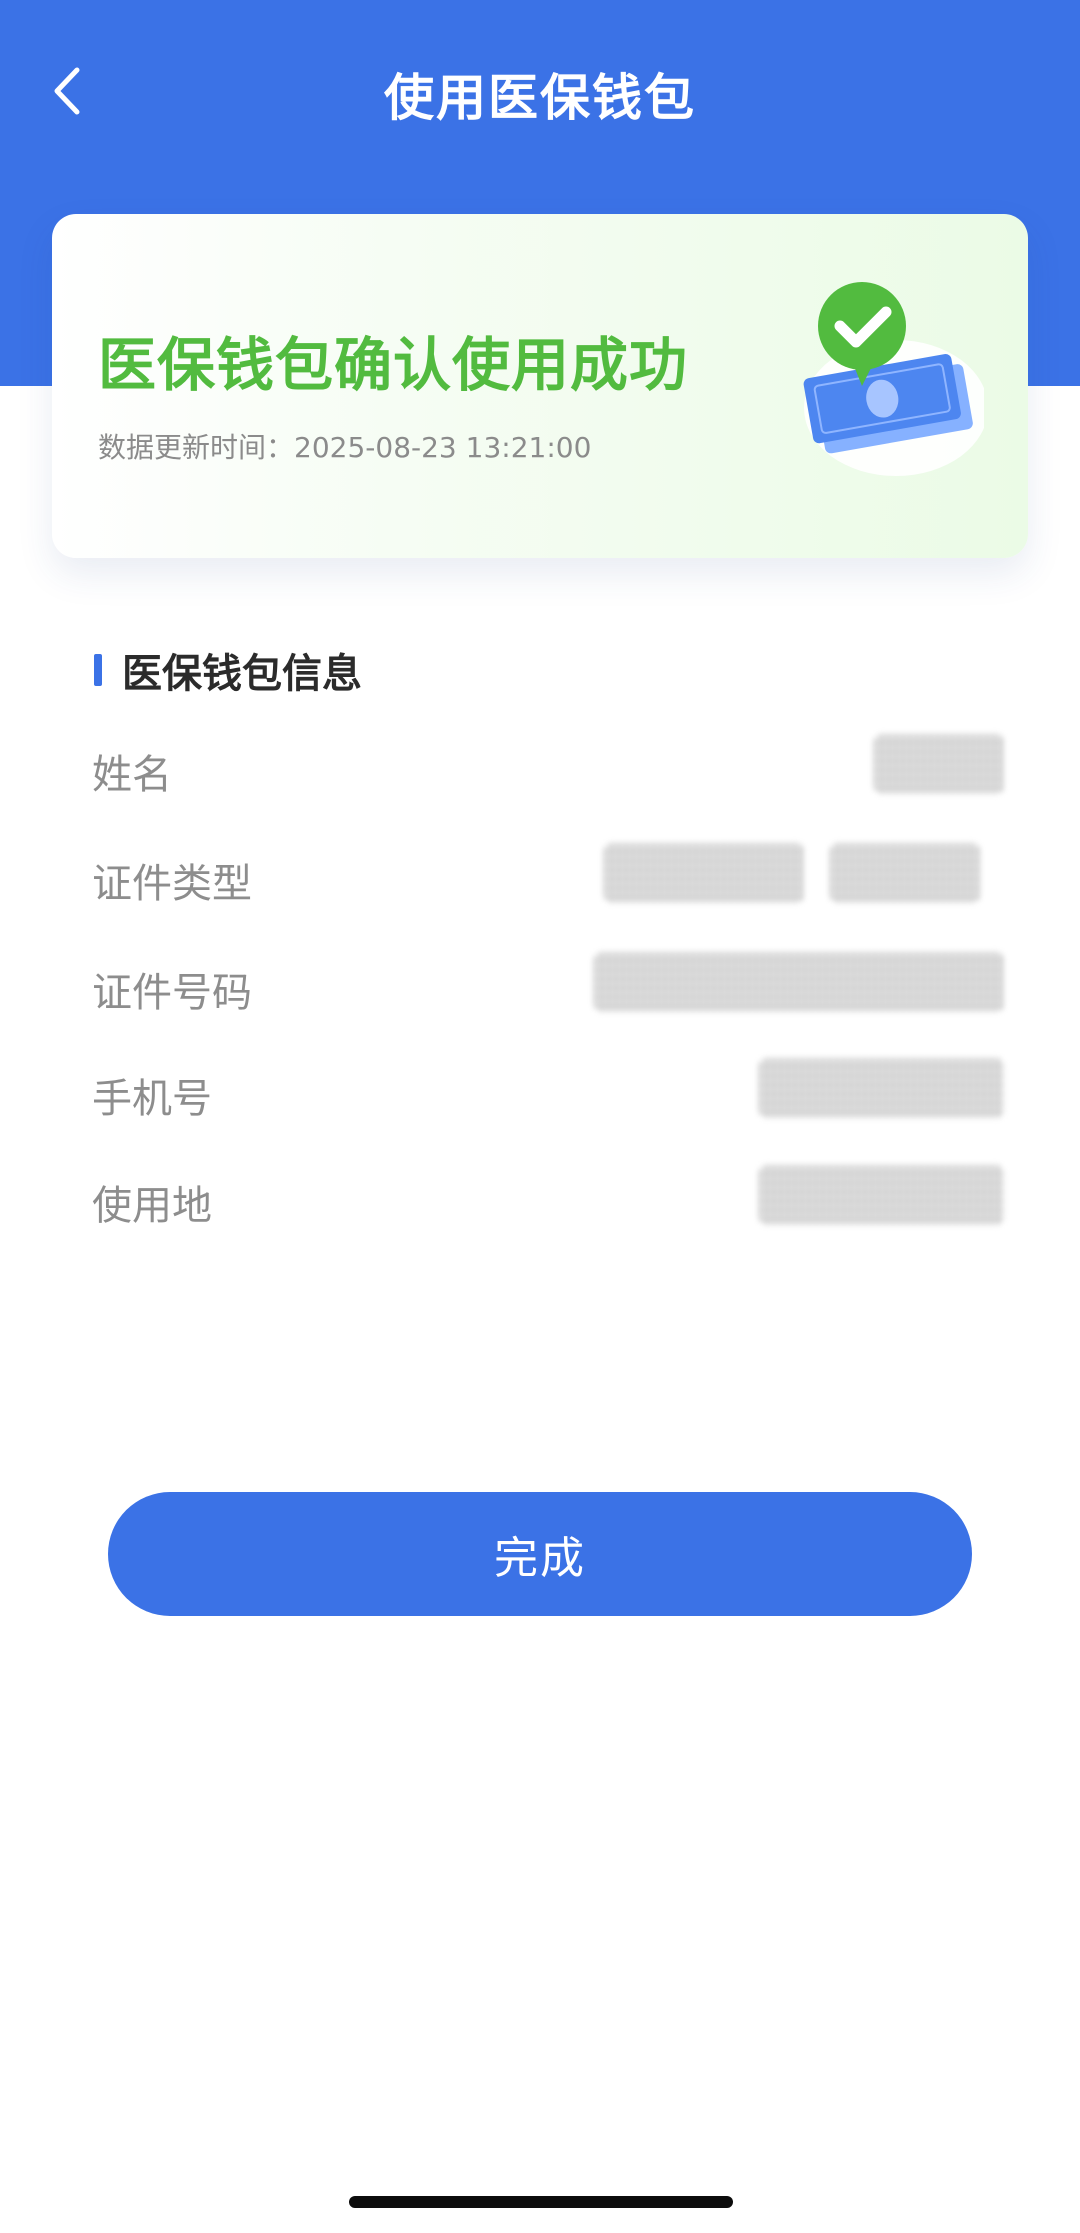 This screenshot has width=1080, height=2233. I want to click on navigation-bar: 使用医保钱包, so click(540, 90).